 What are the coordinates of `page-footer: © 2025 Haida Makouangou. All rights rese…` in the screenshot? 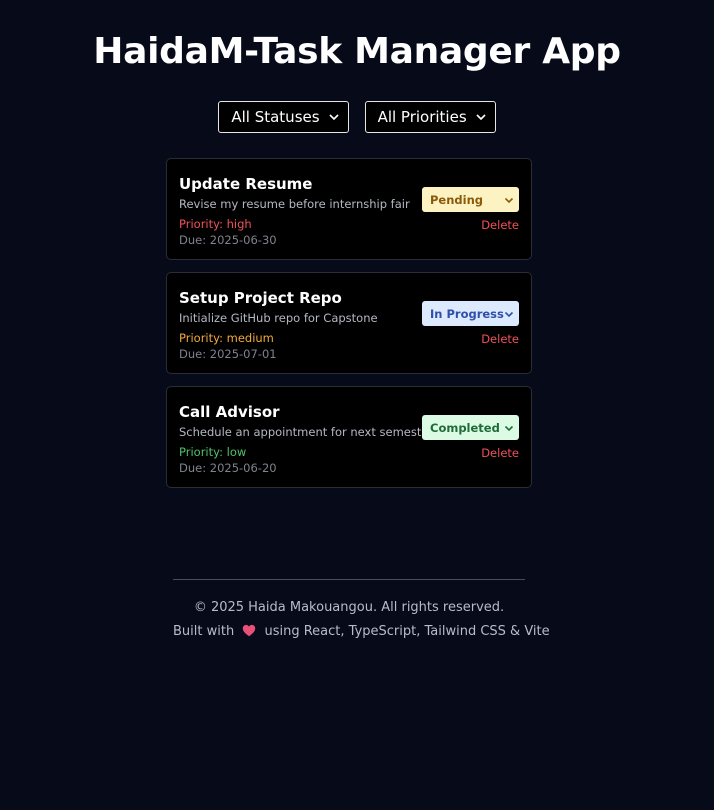 It's located at (361, 610).